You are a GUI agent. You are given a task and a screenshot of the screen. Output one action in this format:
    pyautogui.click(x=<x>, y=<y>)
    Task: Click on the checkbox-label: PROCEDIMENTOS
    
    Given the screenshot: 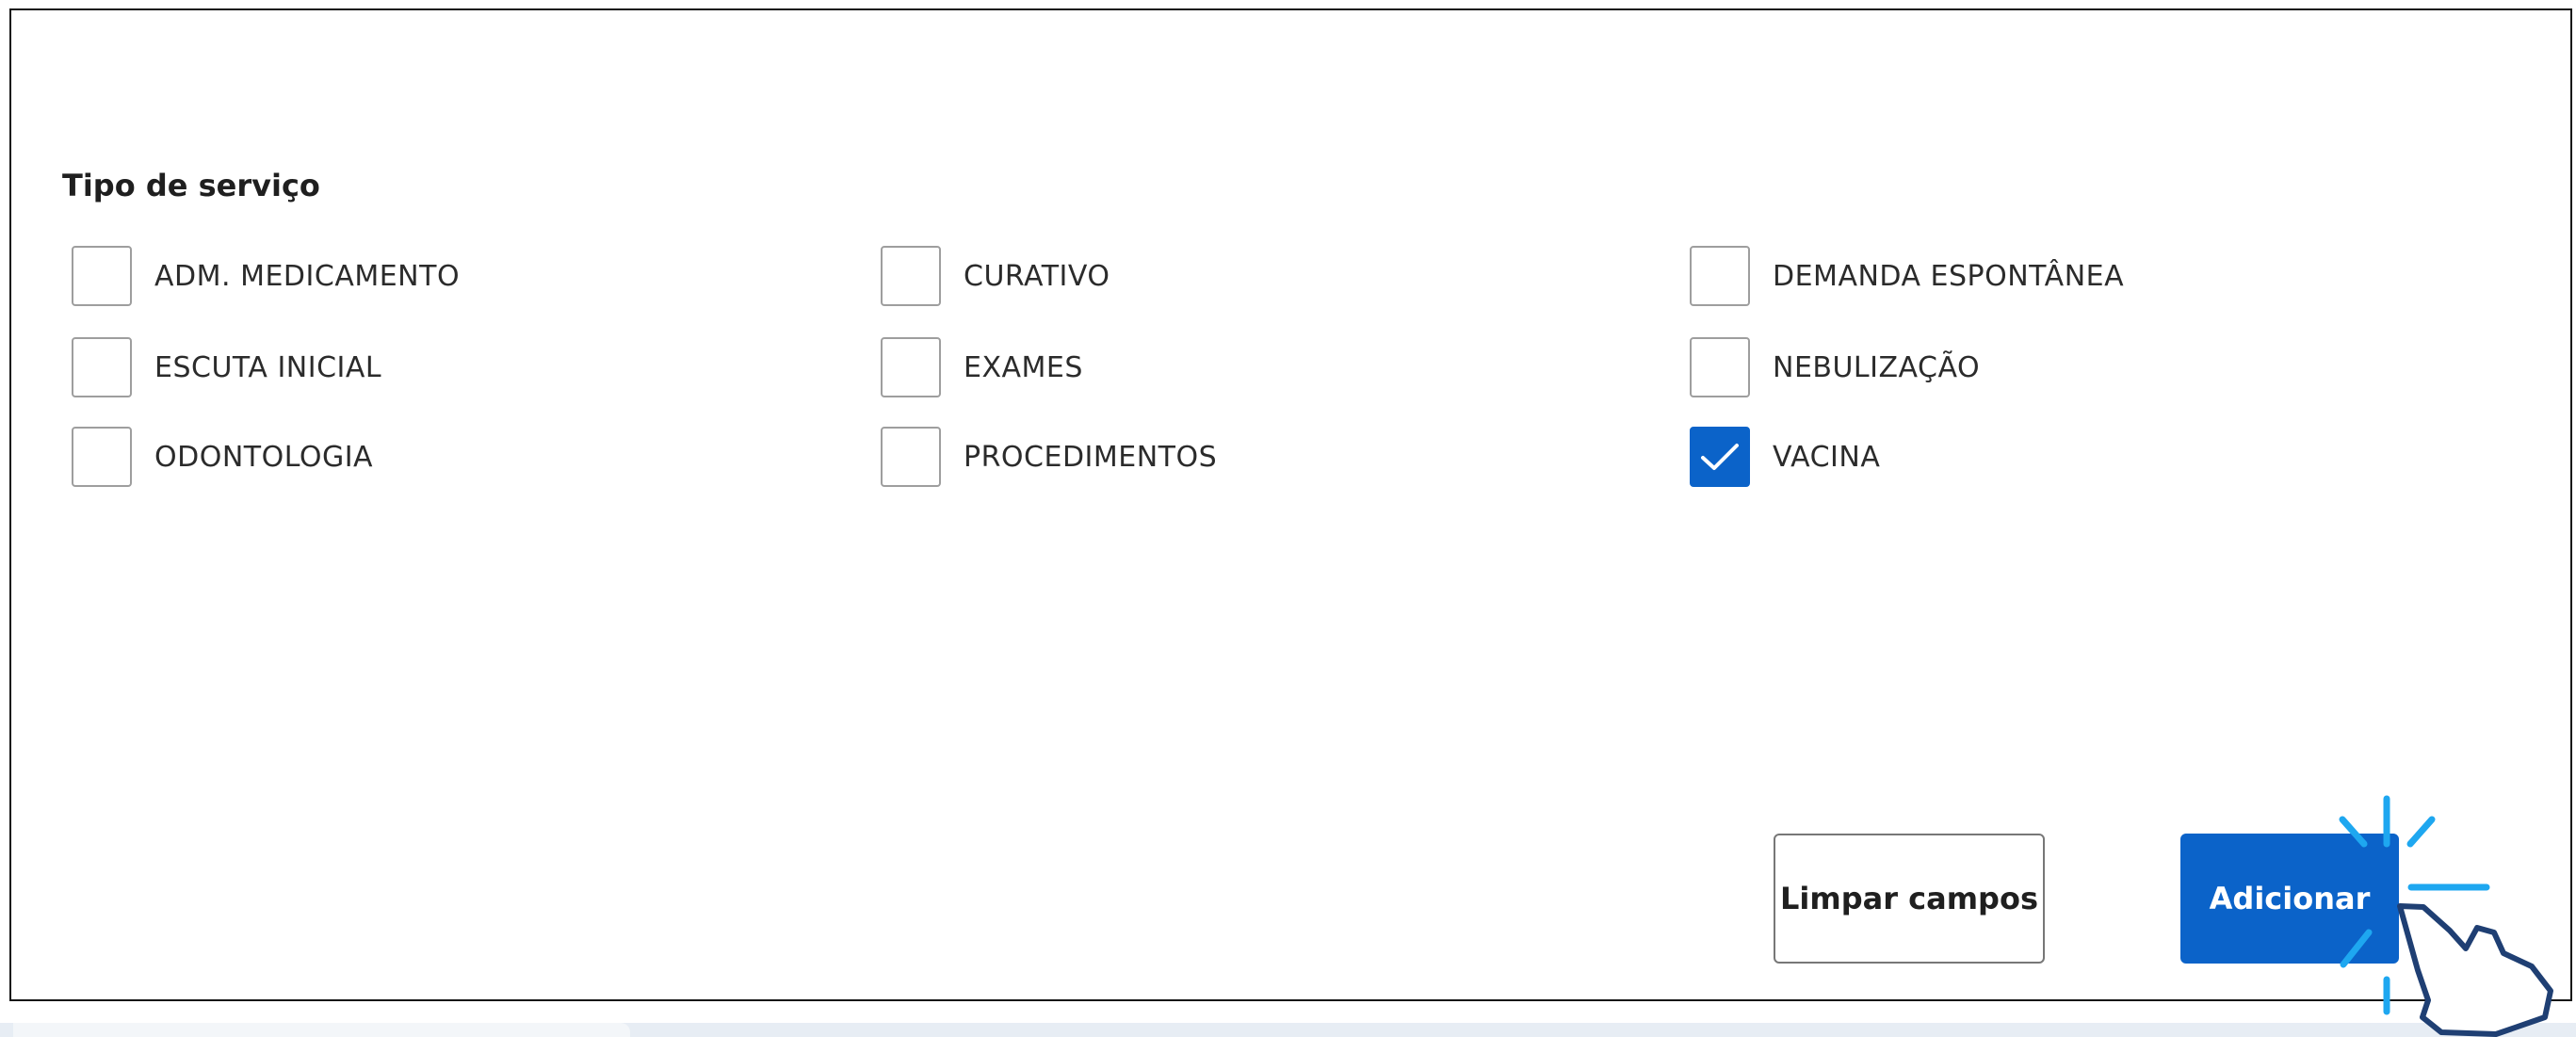 What is the action you would take?
    pyautogui.click(x=1091, y=457)
    